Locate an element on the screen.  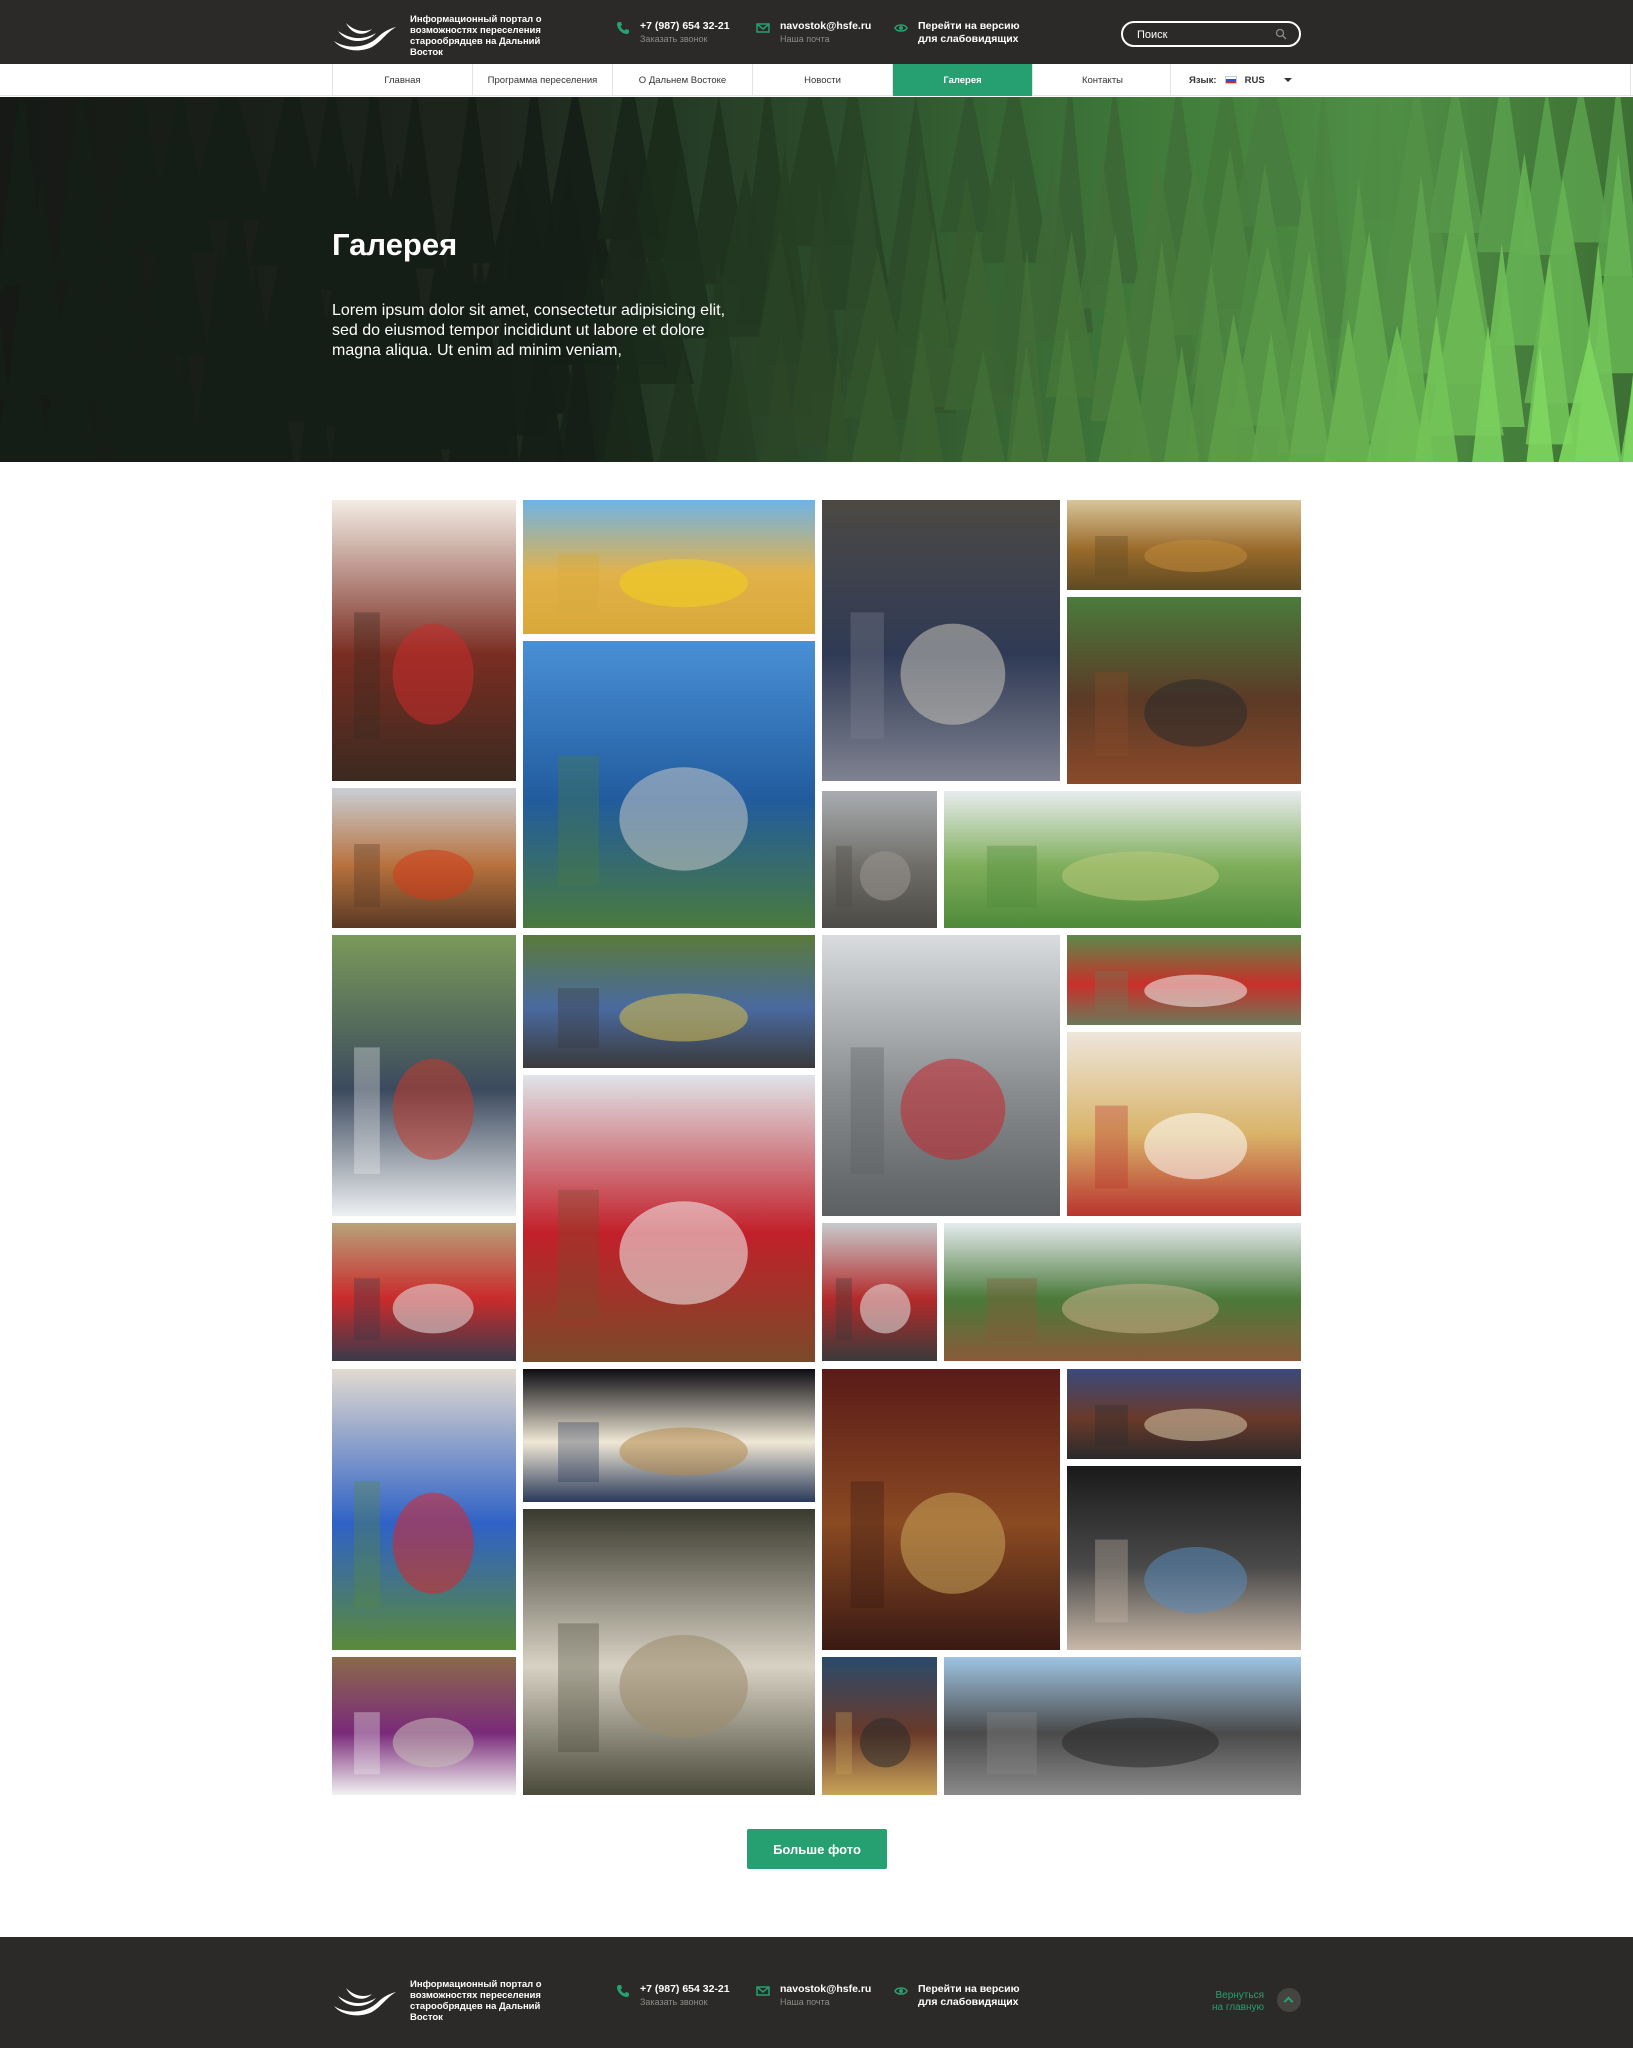
gallery-photo-red-car is located at coordinates (879, 1292).